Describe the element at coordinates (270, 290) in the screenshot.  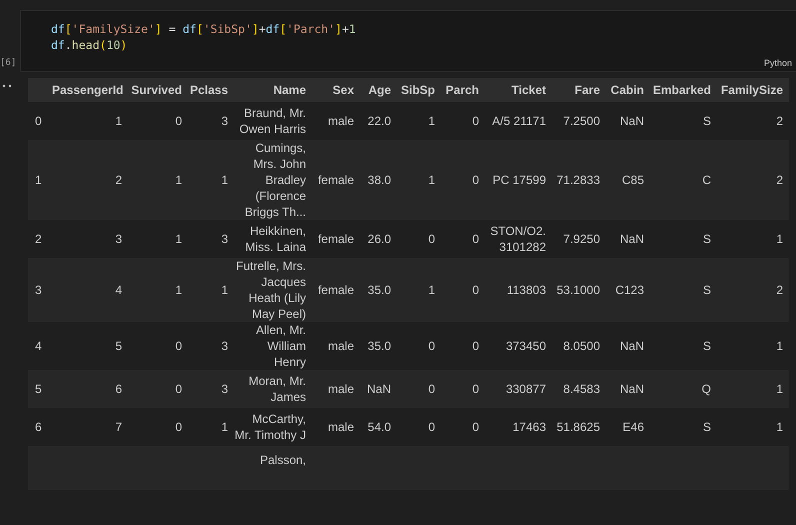
I see `table-cell-text: Futrelle, Mrs. Jacques Heath (Lily May Peel)` at that location.